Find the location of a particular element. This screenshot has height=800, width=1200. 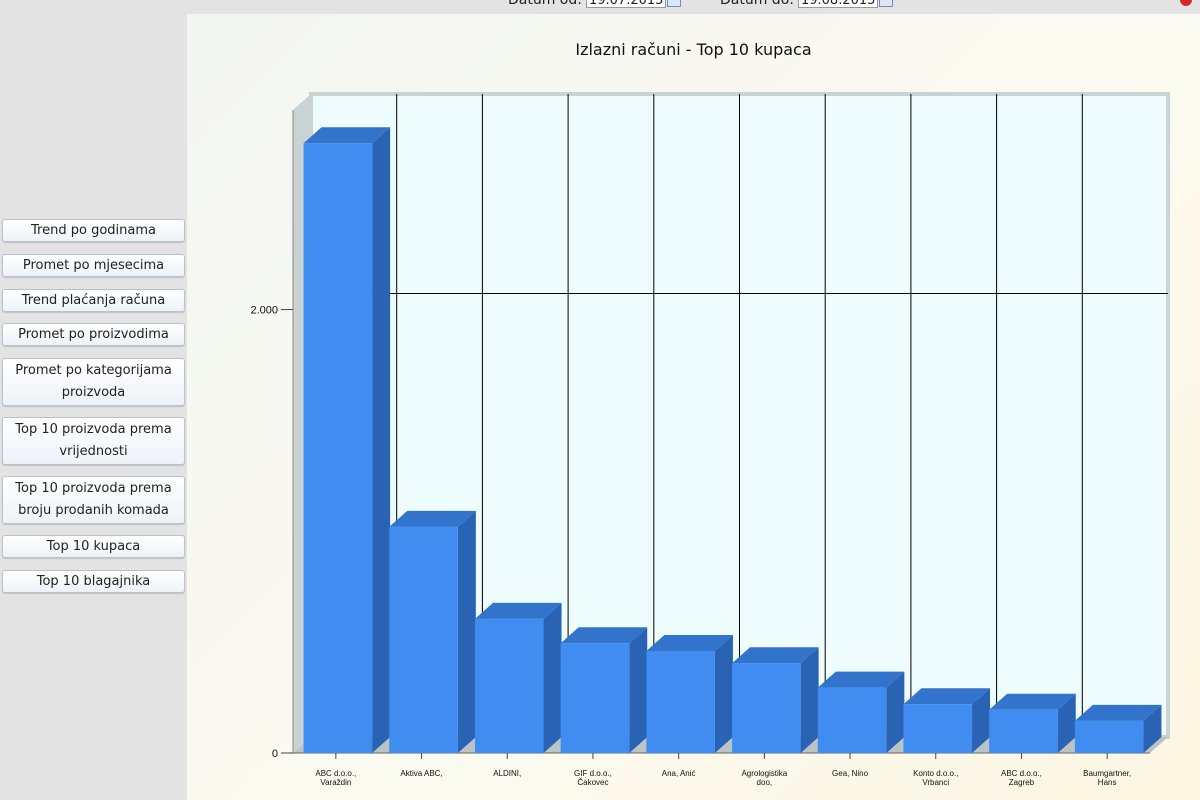

x-tick-label: ABC d.o.o., Zagreb is located at coordinates (1021, 778).